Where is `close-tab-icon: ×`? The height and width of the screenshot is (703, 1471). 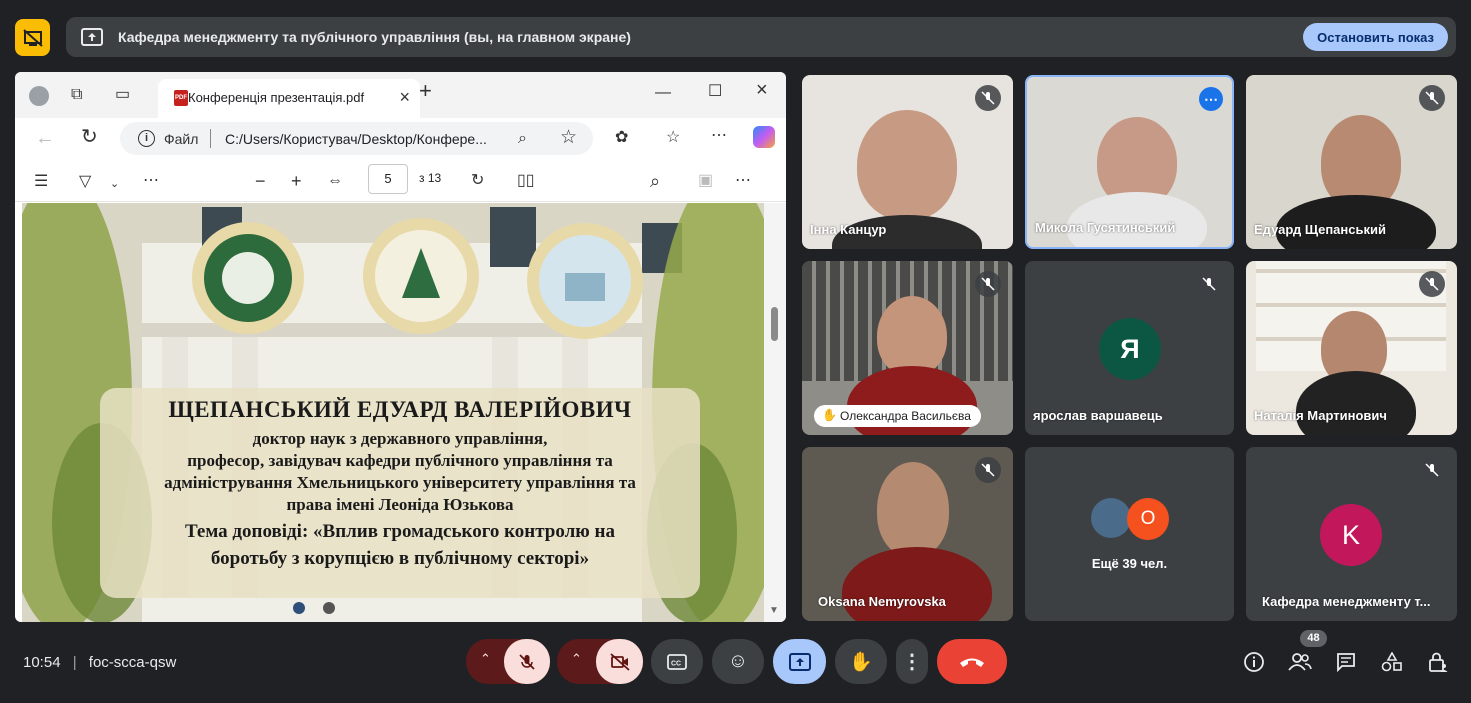
close-tab-icon: × is located at coordinates (404, 97).